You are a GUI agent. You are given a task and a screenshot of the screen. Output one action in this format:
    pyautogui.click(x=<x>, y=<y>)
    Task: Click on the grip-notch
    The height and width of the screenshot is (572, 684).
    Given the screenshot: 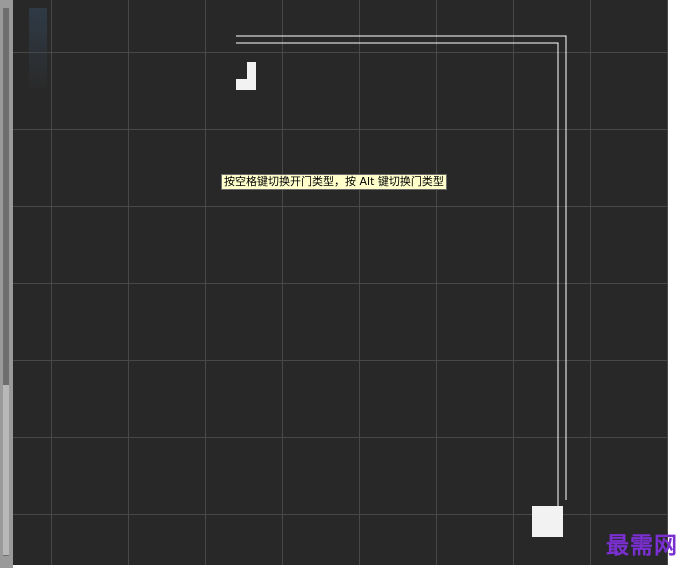 What is the action you would take?
    pyautogui.click(x=241, y=70)
    